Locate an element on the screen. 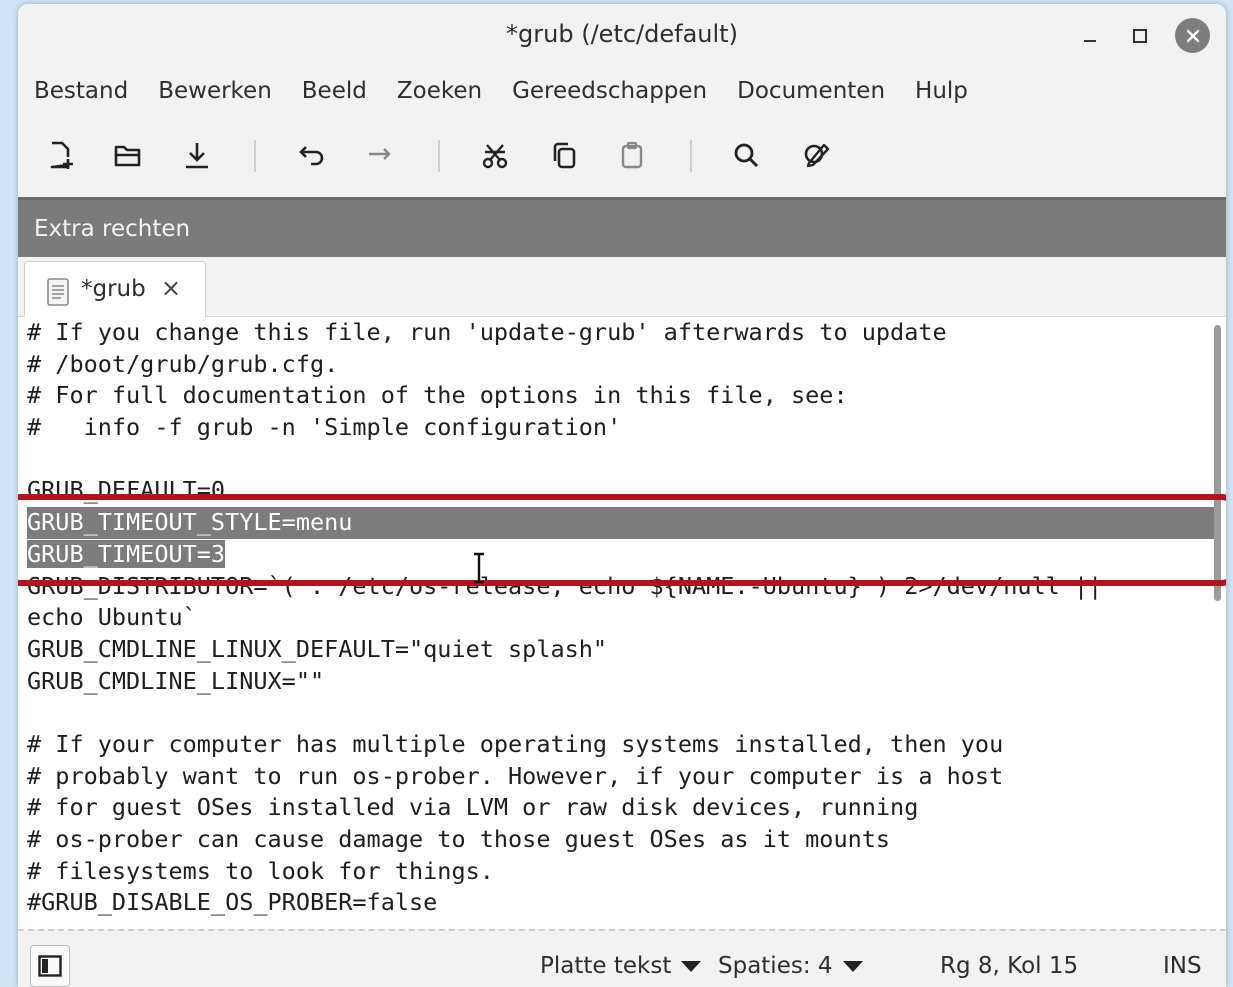  maximize-icon is located at coordinates (1140, 36).